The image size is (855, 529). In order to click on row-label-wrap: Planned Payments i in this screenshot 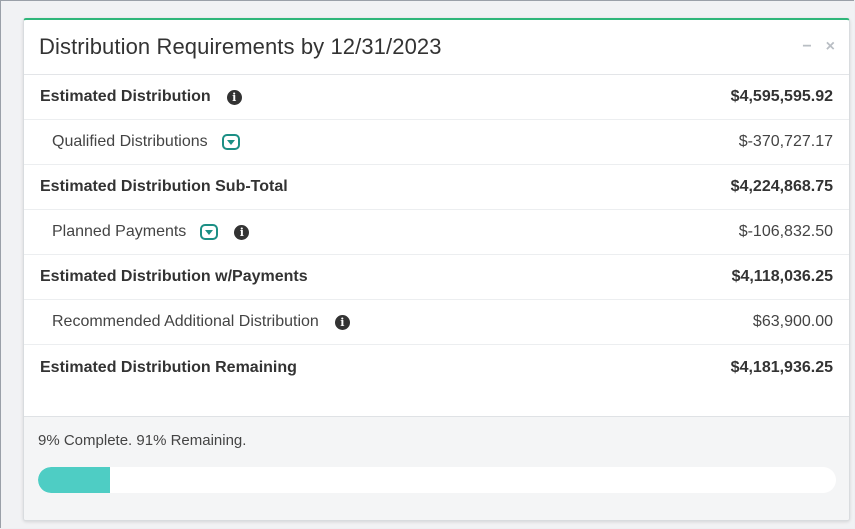, I will do `click(145, 232)`.